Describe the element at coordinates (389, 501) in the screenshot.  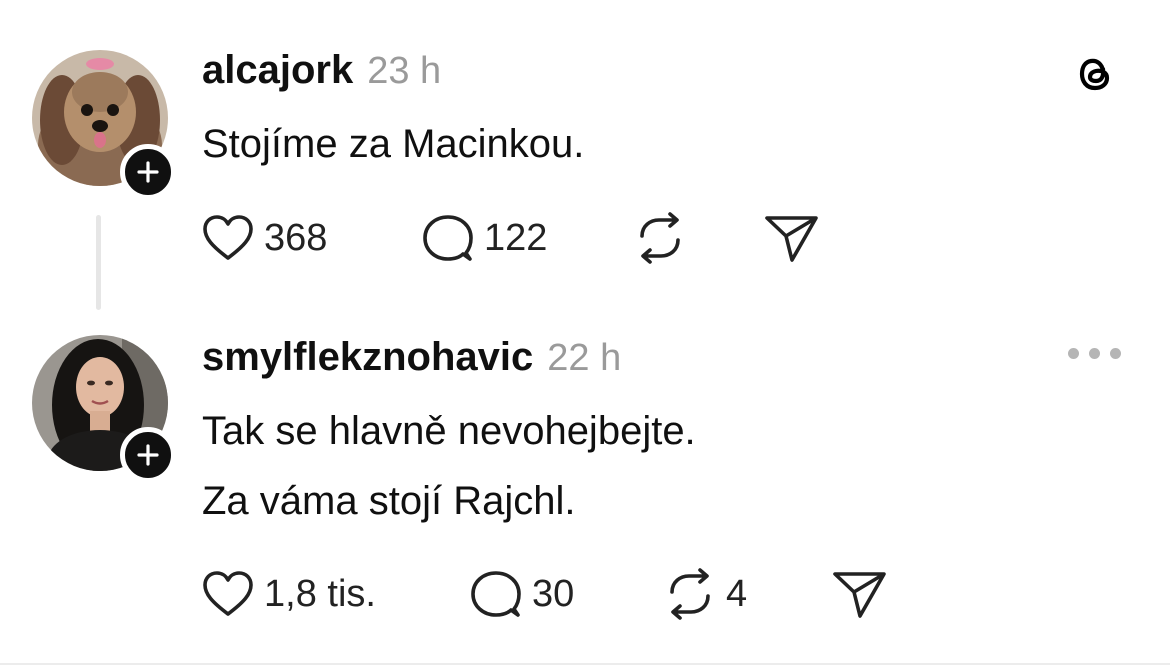
I see `post-text-line: Za váma stojí Rajchl.` at that location.